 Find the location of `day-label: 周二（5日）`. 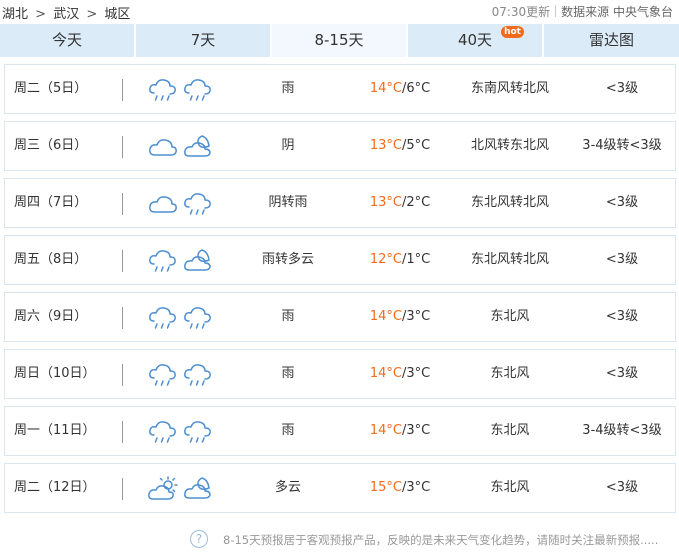

day-label: 周二（5日） is located at coordinates (51, 88).